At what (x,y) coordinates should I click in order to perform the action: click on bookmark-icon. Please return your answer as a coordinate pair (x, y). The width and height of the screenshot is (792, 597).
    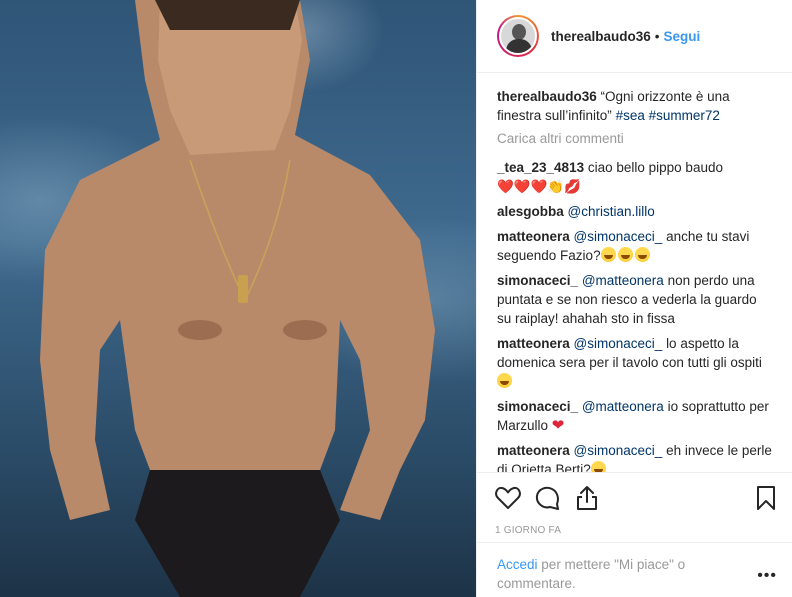
    Looking at the image, I should click on (766, 498).